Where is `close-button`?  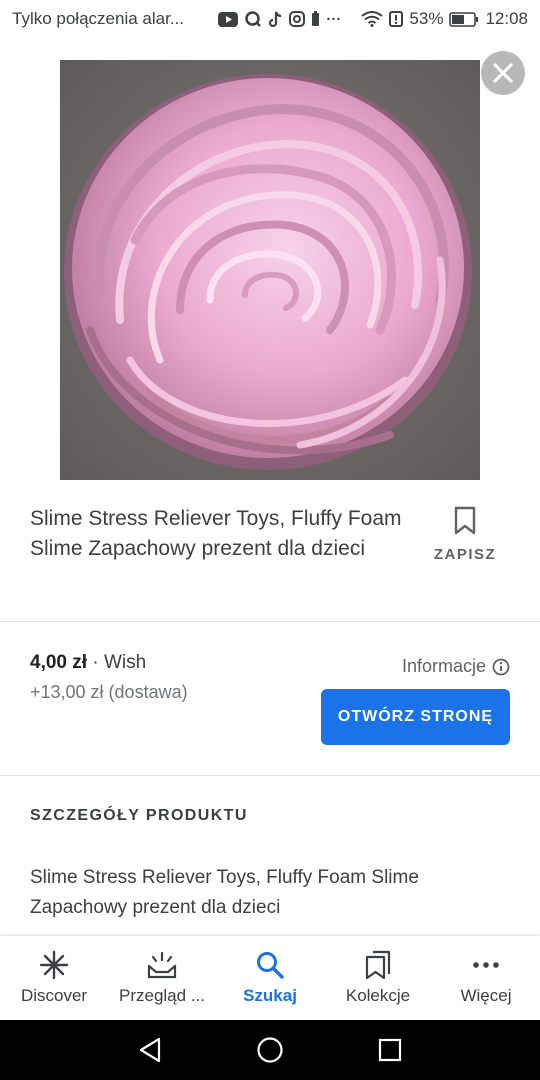
close-button is located at coordinates (503, 73).